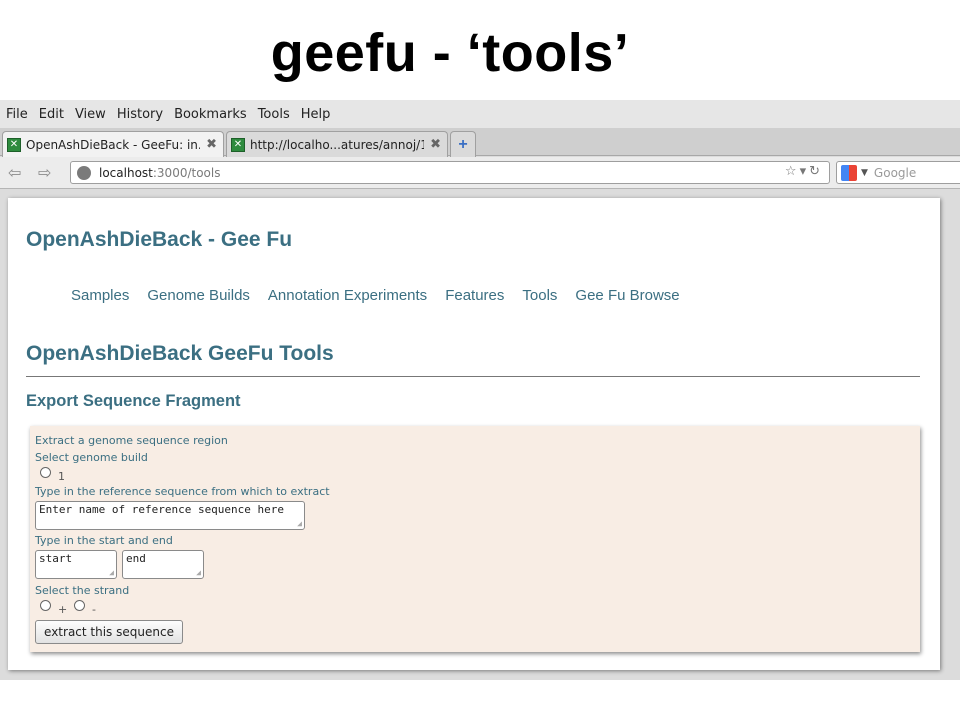 Image resolution: width=960 pixels, height=720 pixels. I want to click on end-value: end, so click(136, 558).